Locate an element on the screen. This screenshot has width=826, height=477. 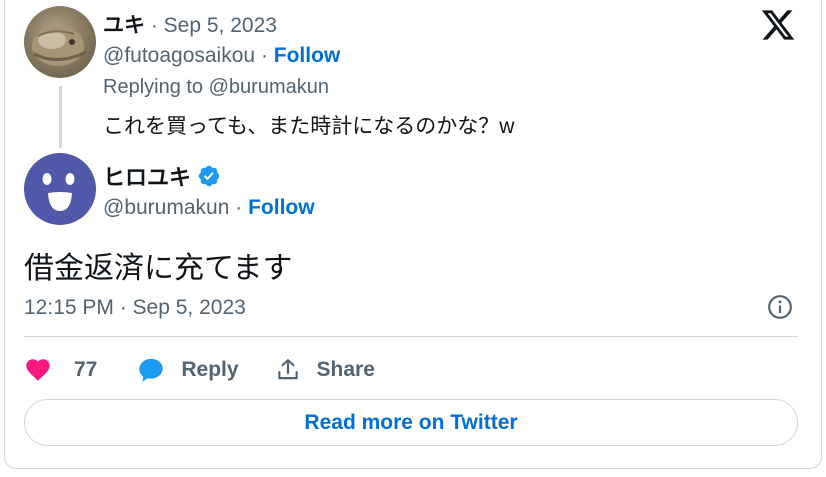
share-icon is located at coordinates (287, 369).